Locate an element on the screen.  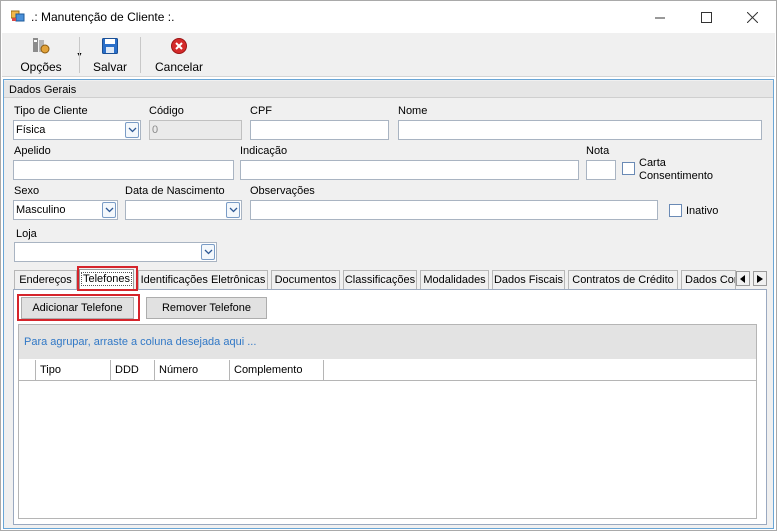
codigo-label: Código is located at coordinates (166, 111).